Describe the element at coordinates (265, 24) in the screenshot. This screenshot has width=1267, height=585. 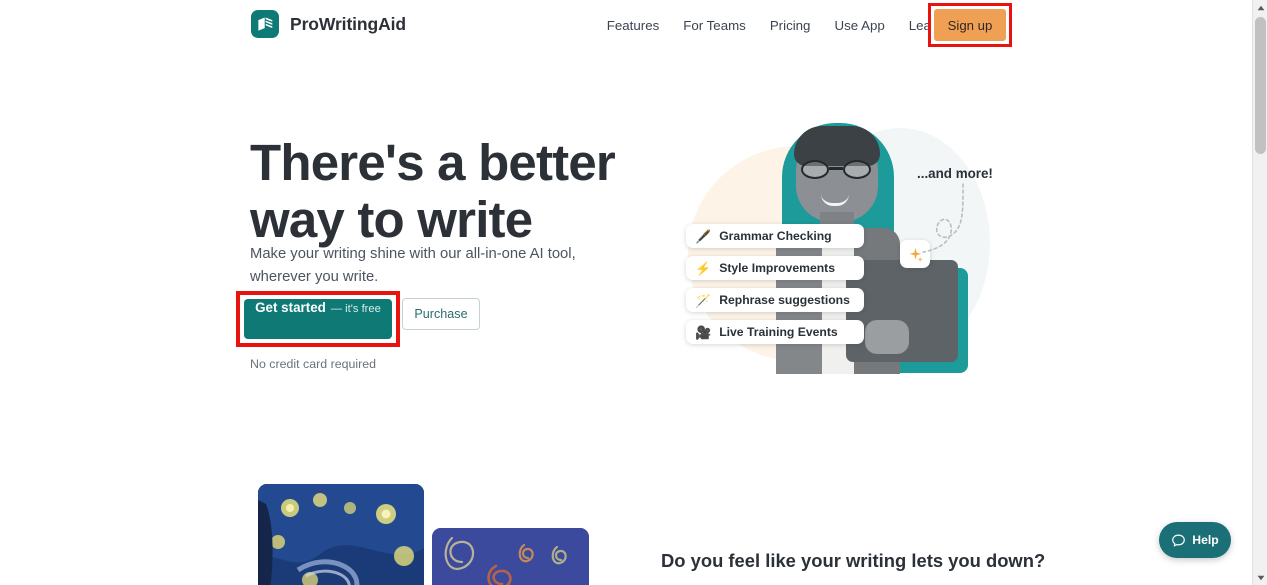
I see `book-pages-icon` at that location.